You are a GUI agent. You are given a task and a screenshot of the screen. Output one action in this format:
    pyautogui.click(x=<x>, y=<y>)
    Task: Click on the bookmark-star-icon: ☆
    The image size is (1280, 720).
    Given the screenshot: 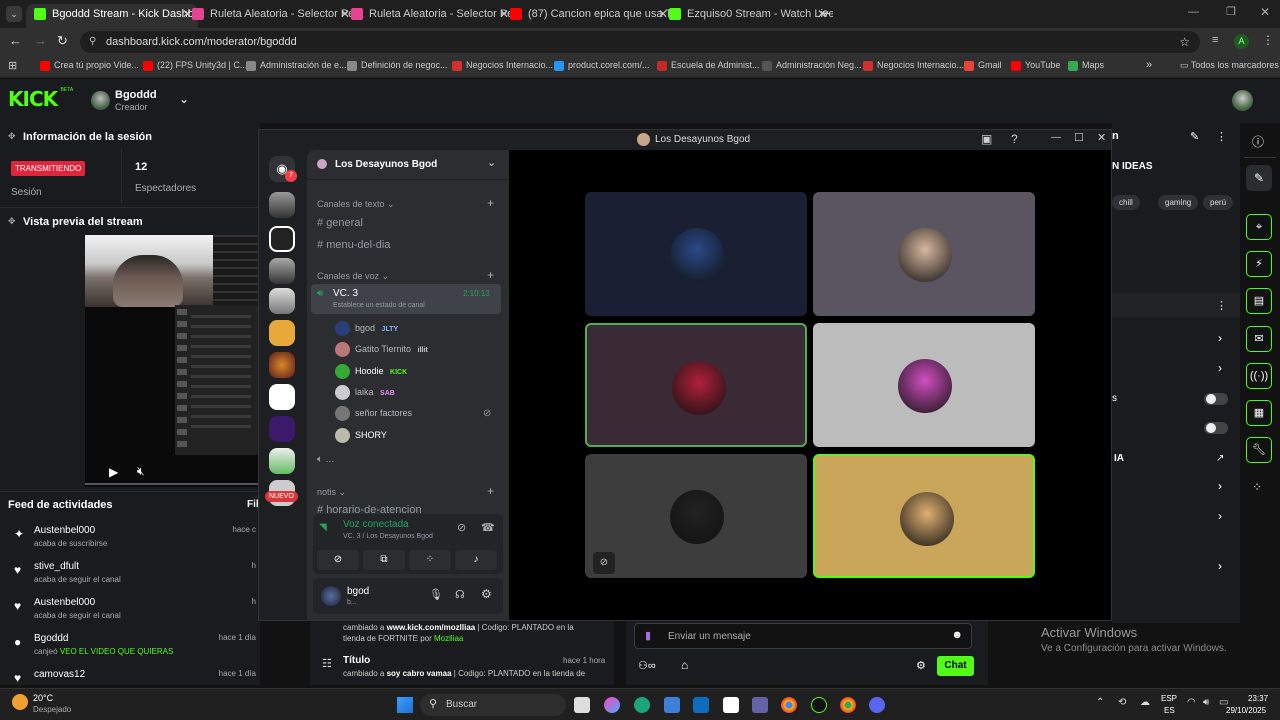 What is the action you would take?
    pyautogui.click(x=1184, y=42)
    